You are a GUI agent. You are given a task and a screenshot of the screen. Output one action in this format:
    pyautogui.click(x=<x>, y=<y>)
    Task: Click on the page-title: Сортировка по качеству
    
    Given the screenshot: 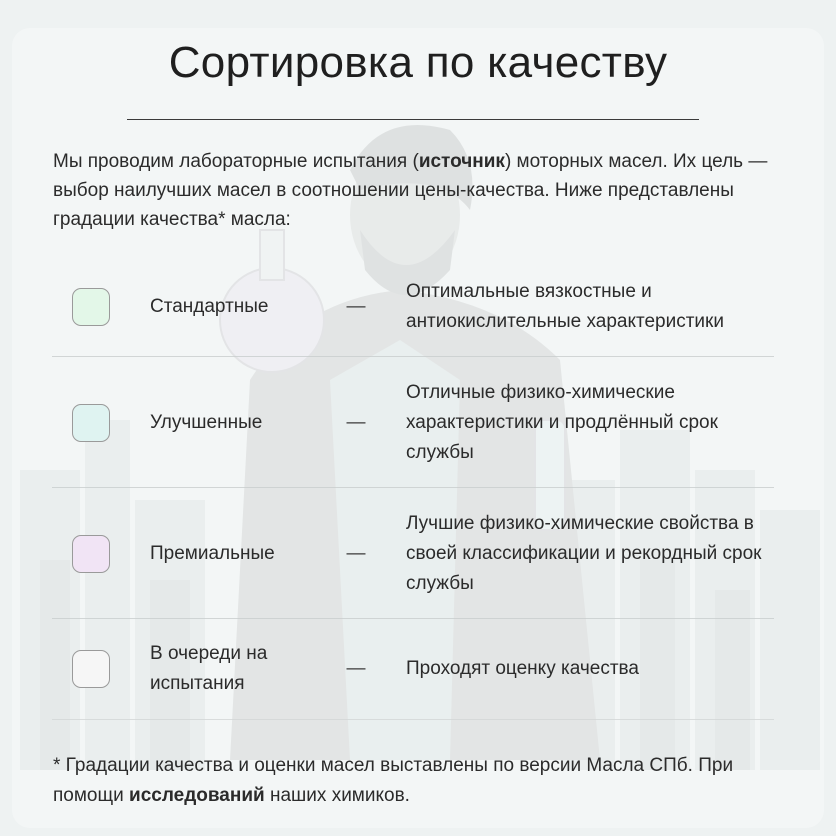 What is the action you would take?
    pyautogui.click(x=418, y=62)
    